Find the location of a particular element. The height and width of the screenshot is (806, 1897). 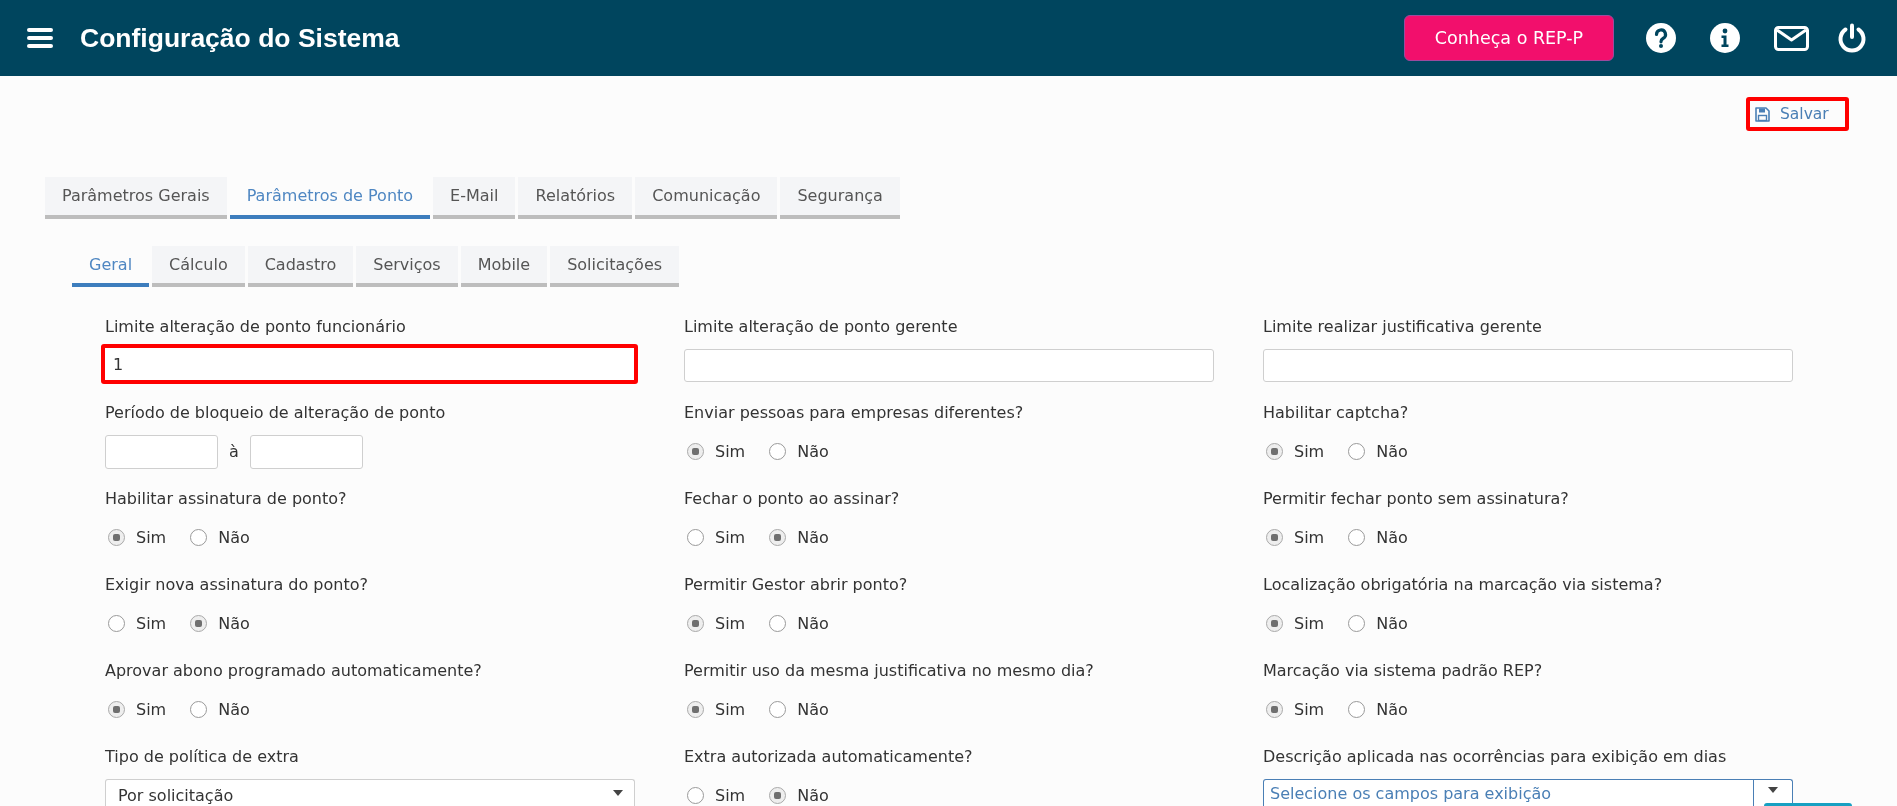

save-button: Salvar is located at coordinates (1797, 114).